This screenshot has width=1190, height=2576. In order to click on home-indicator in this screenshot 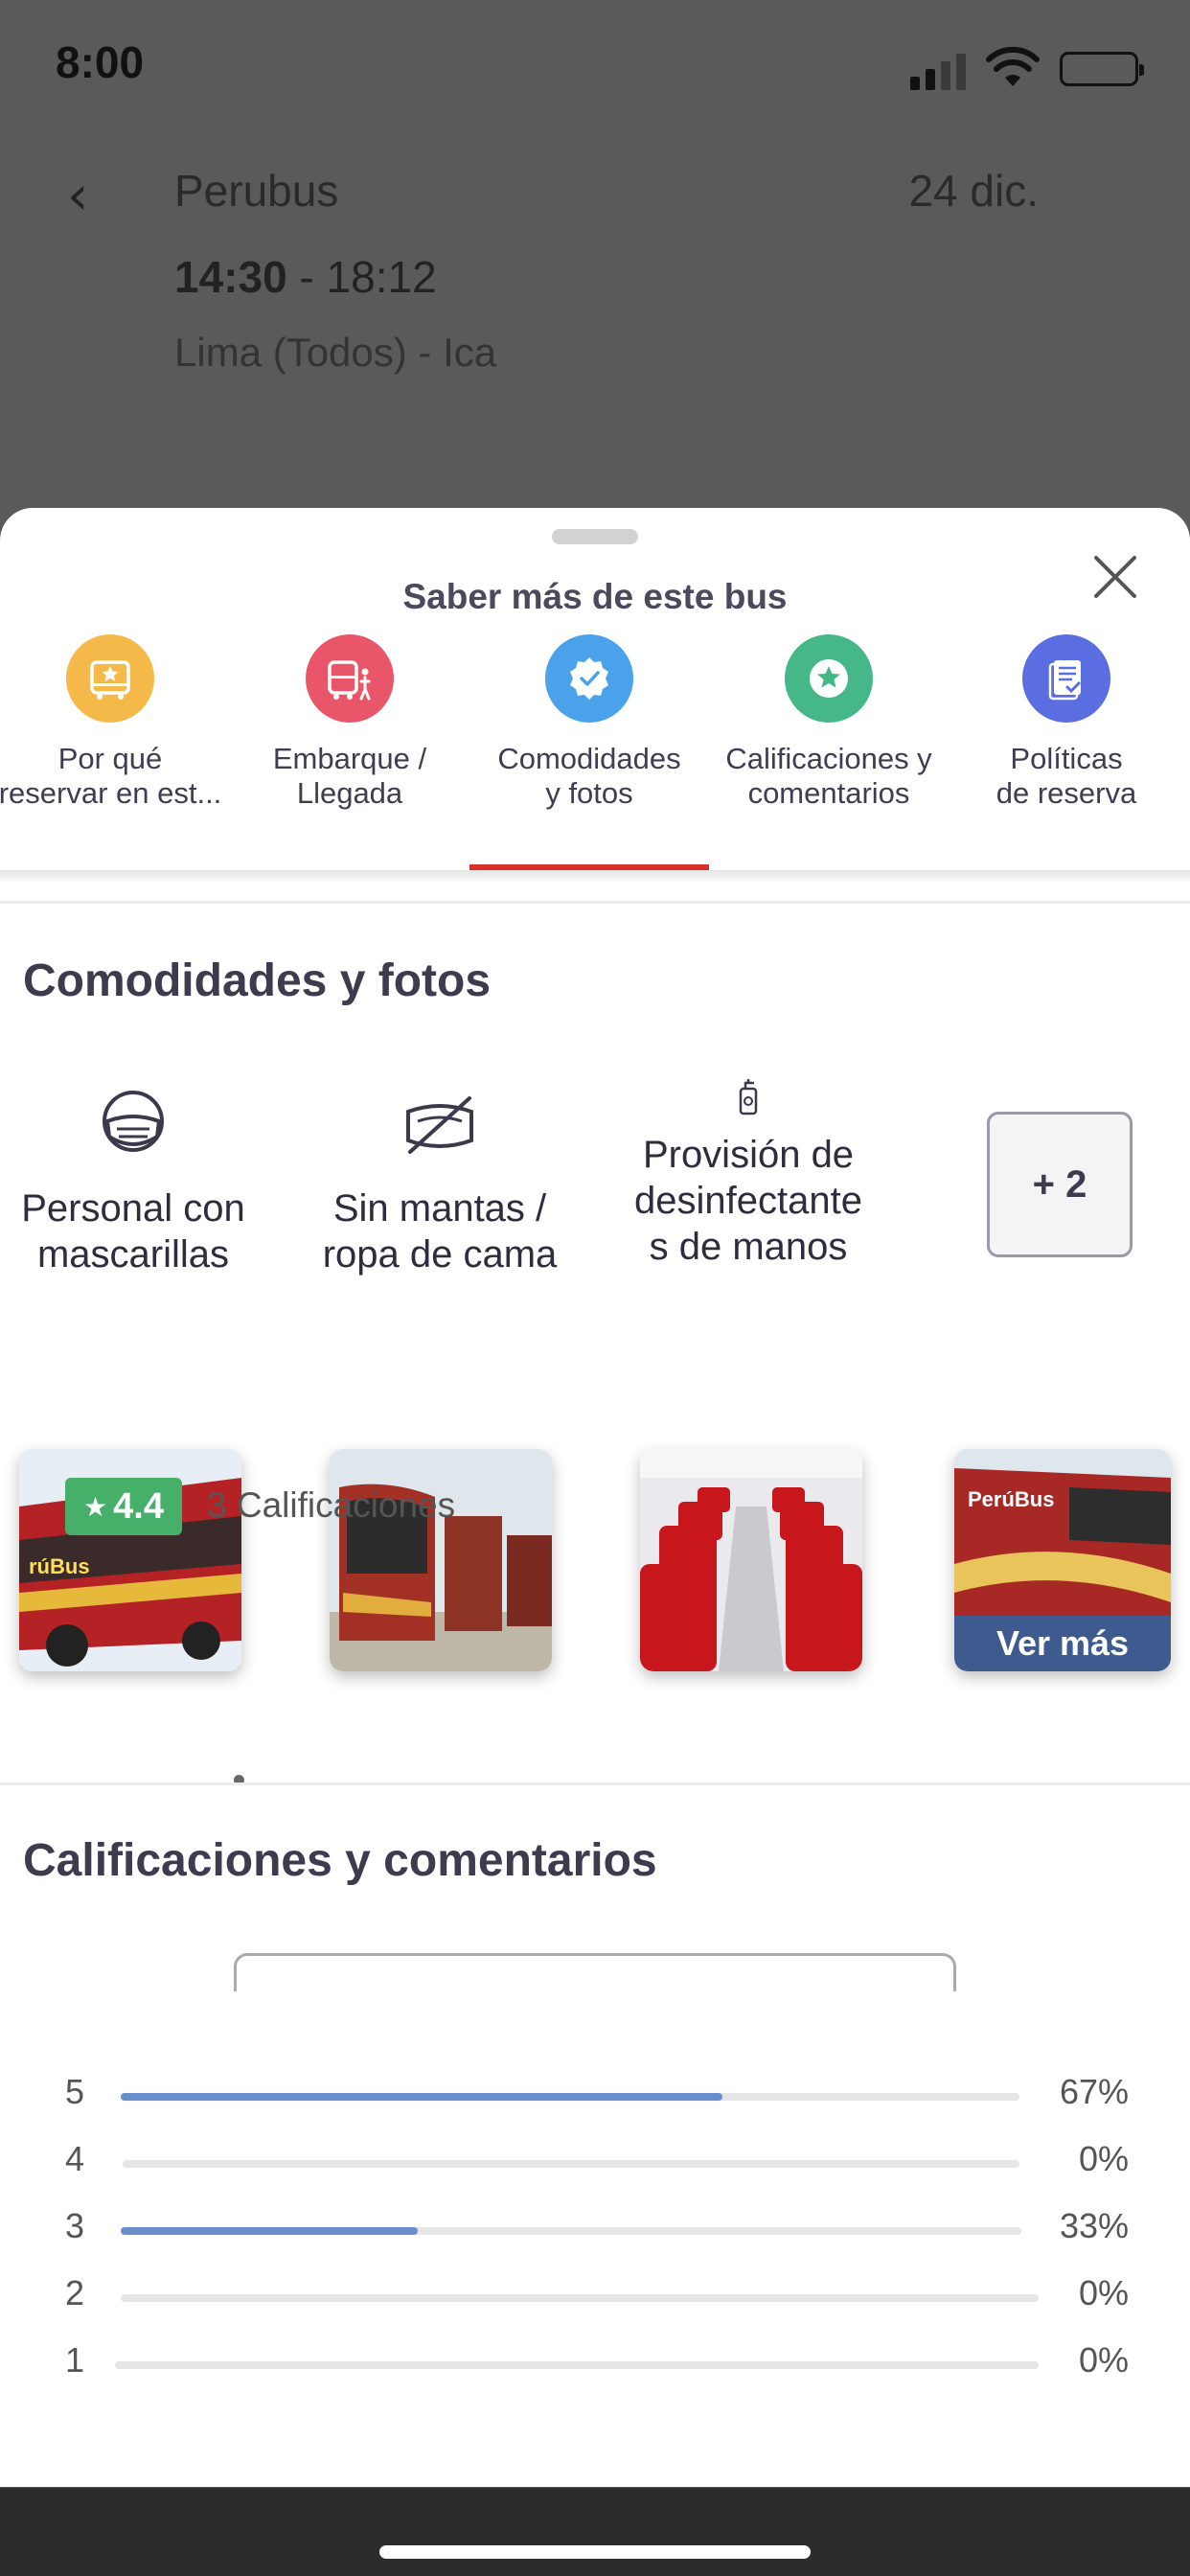, I will do `click(595, 2552)`.